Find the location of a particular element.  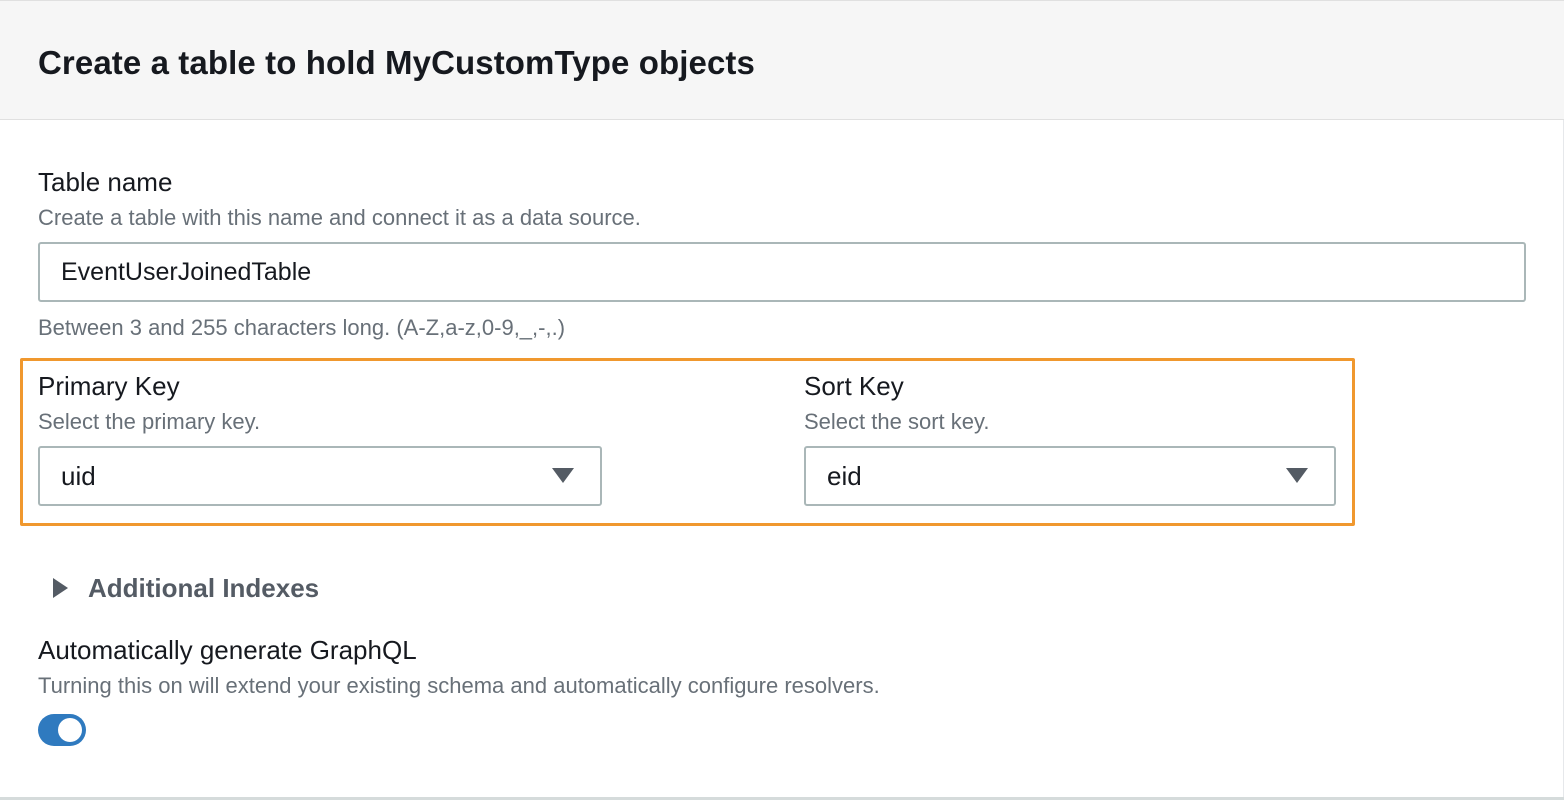

graphql-toggle is located at coordinates (62, 730).